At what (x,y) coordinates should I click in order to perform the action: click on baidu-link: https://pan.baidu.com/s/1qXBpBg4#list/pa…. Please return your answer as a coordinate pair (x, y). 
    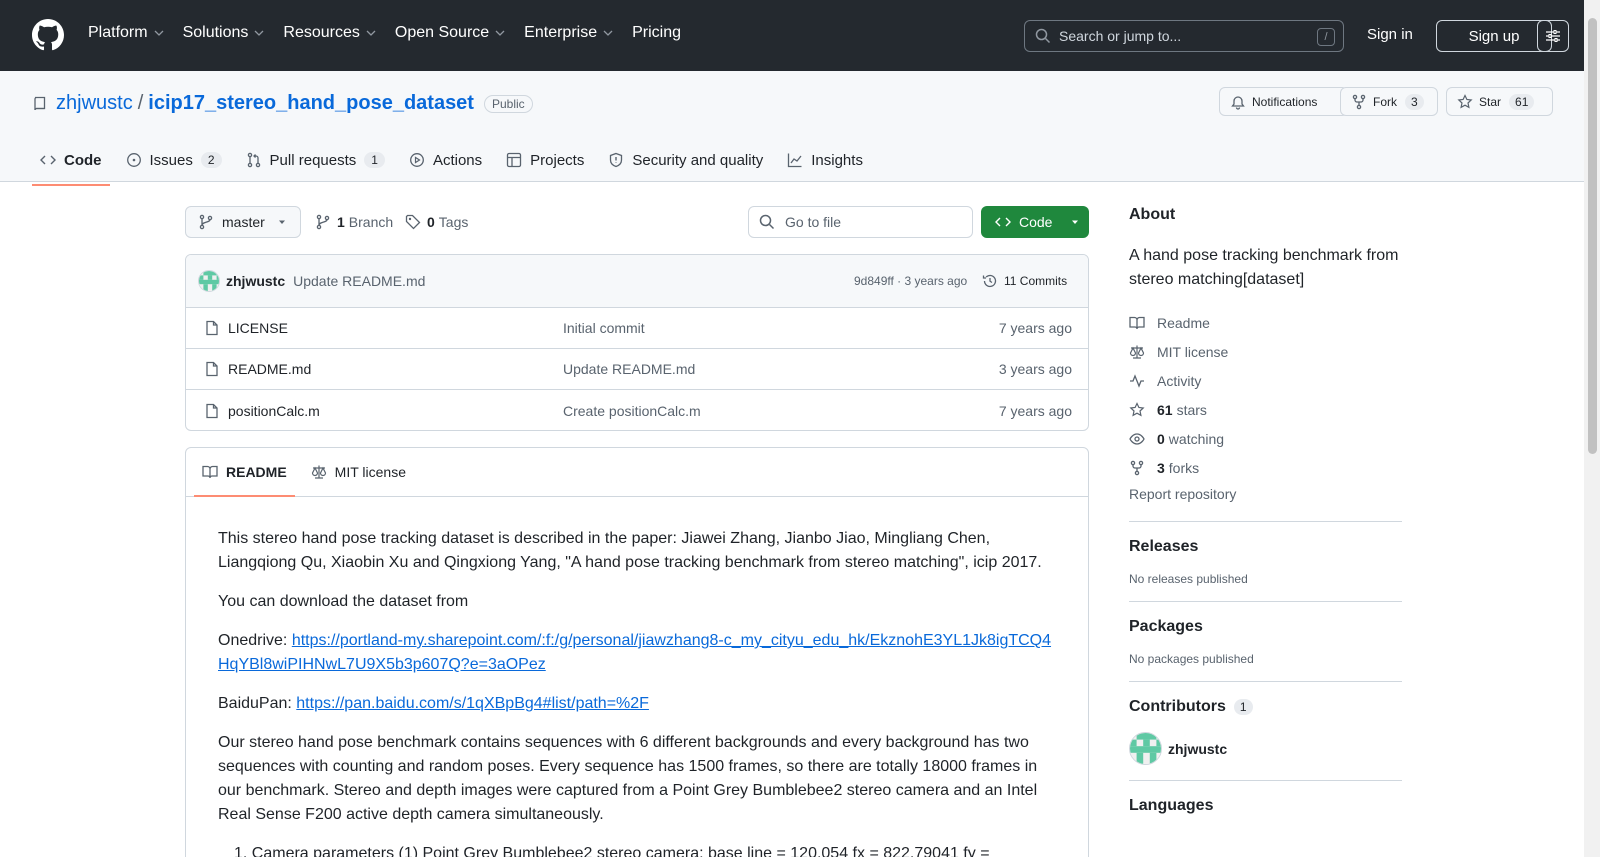
    Looking at the image, I should click on (472, 703).